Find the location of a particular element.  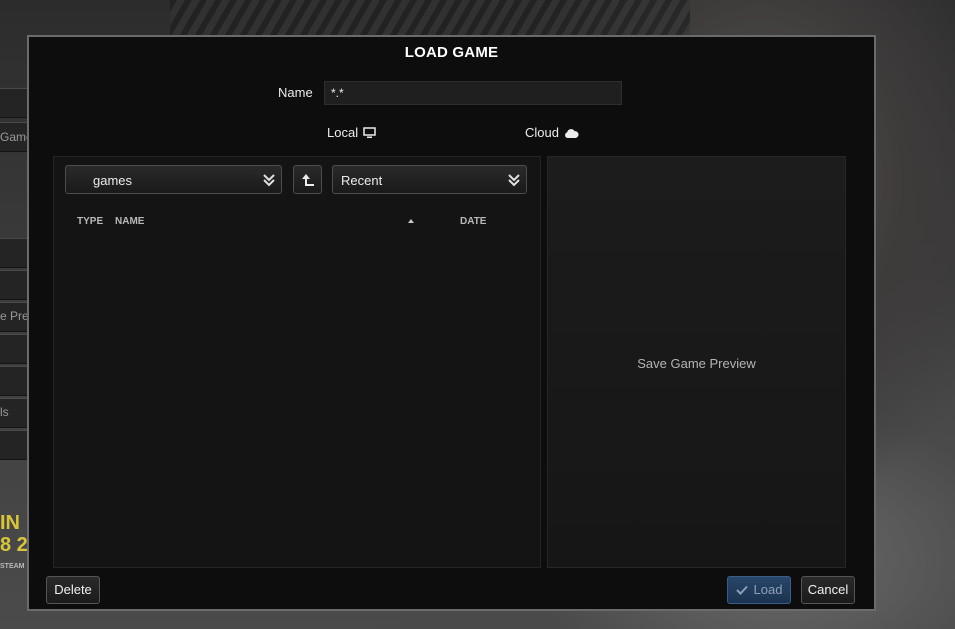

sort-dropdown: Recent is located at coordinates (429, 179).